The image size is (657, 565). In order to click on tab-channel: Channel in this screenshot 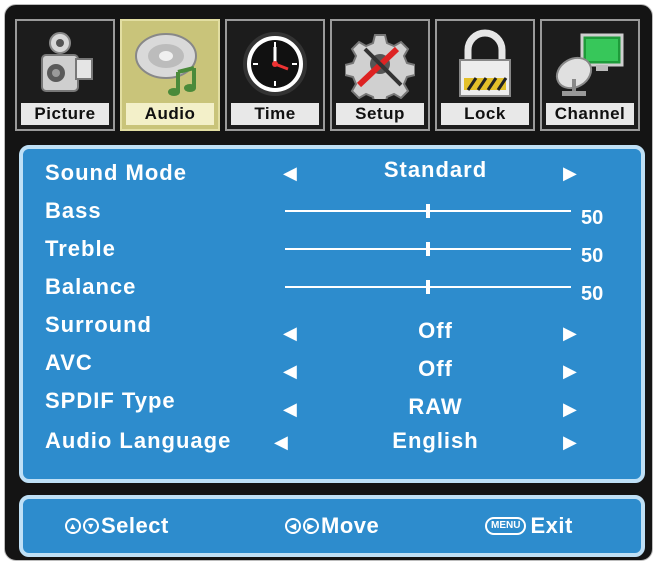, I will do `click(590, 75)`.